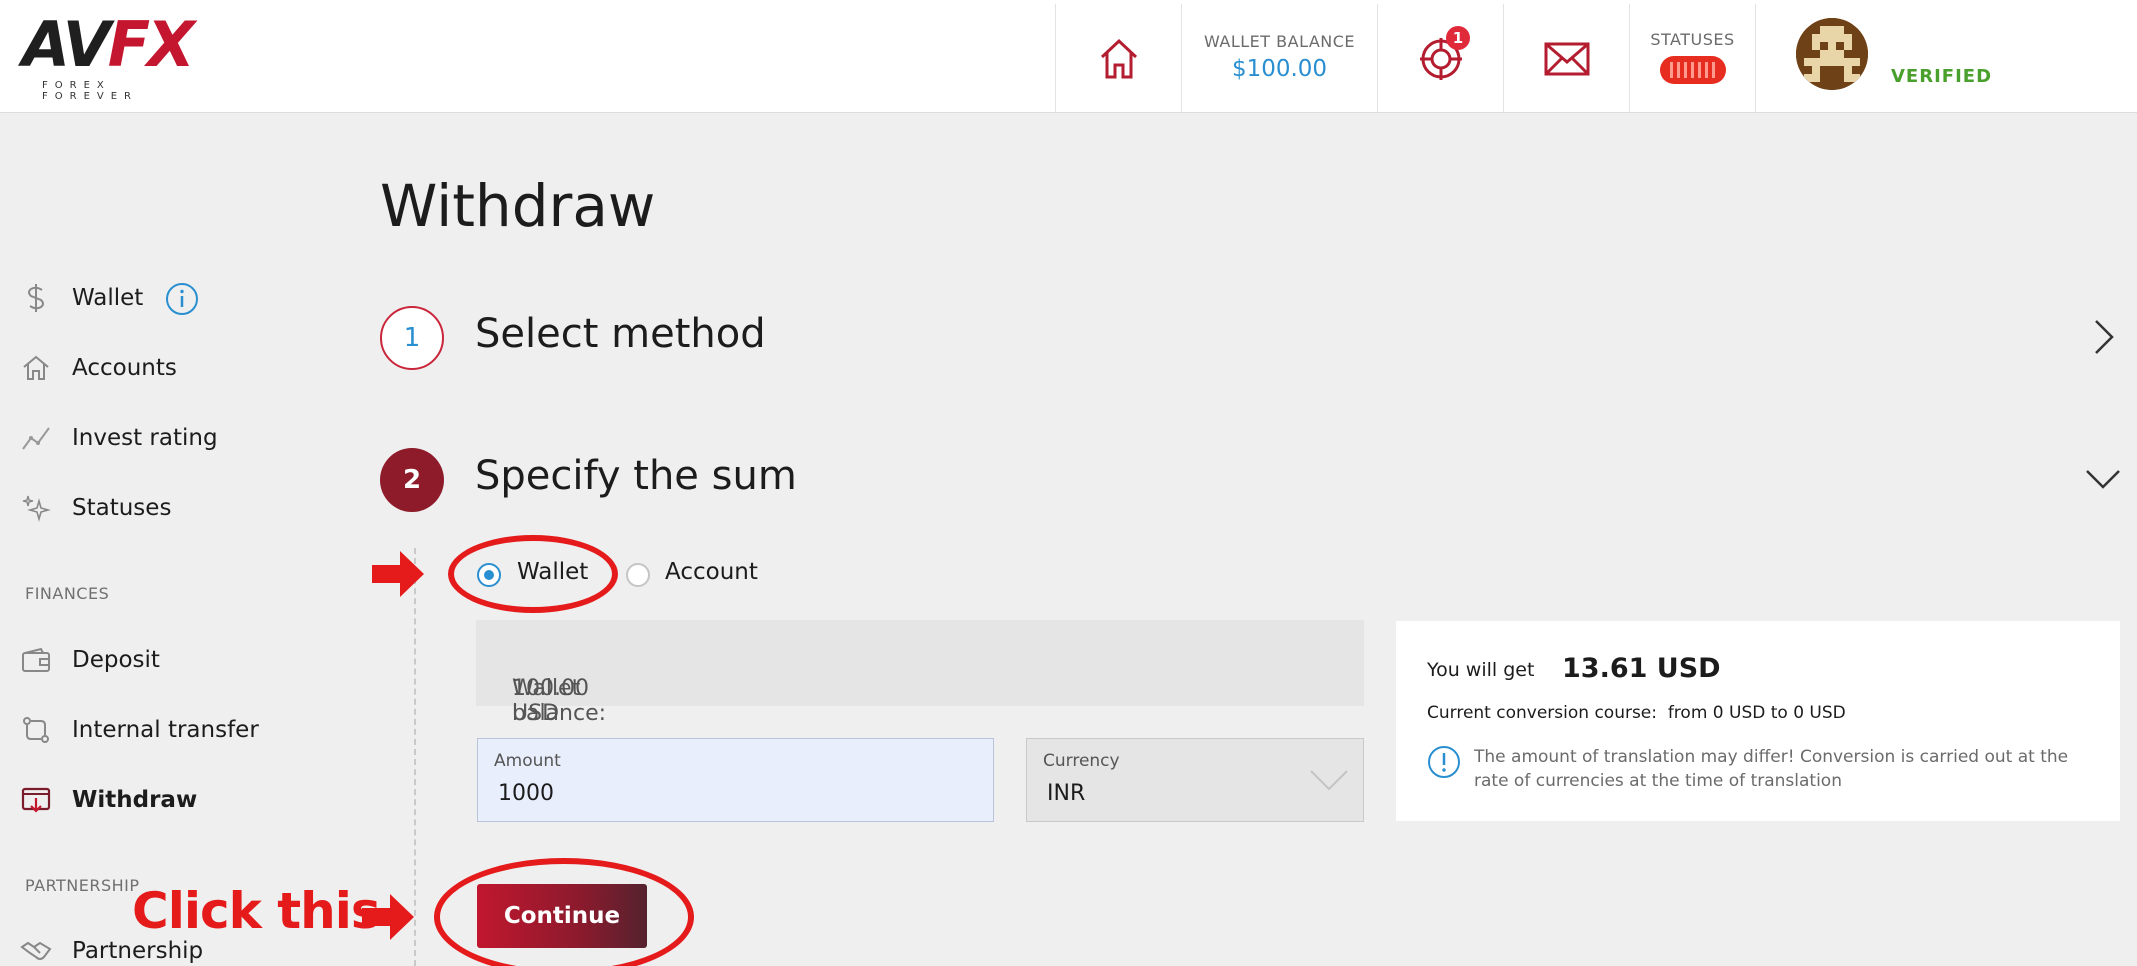 This screenshot has height=966, width=2137. I want to click on header-target-button: 1, so click(1440, 58).